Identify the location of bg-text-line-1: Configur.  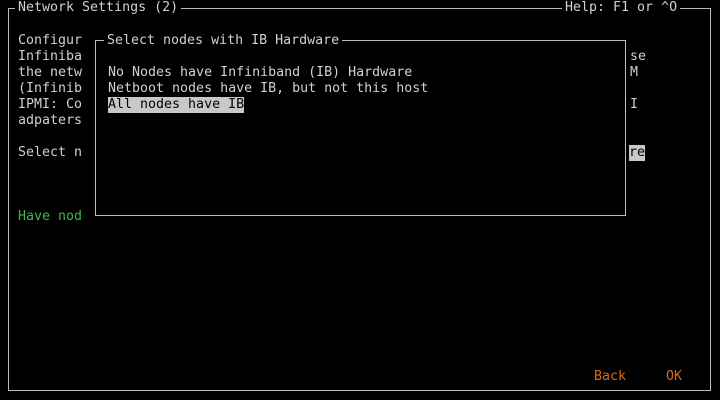
(50, 40).